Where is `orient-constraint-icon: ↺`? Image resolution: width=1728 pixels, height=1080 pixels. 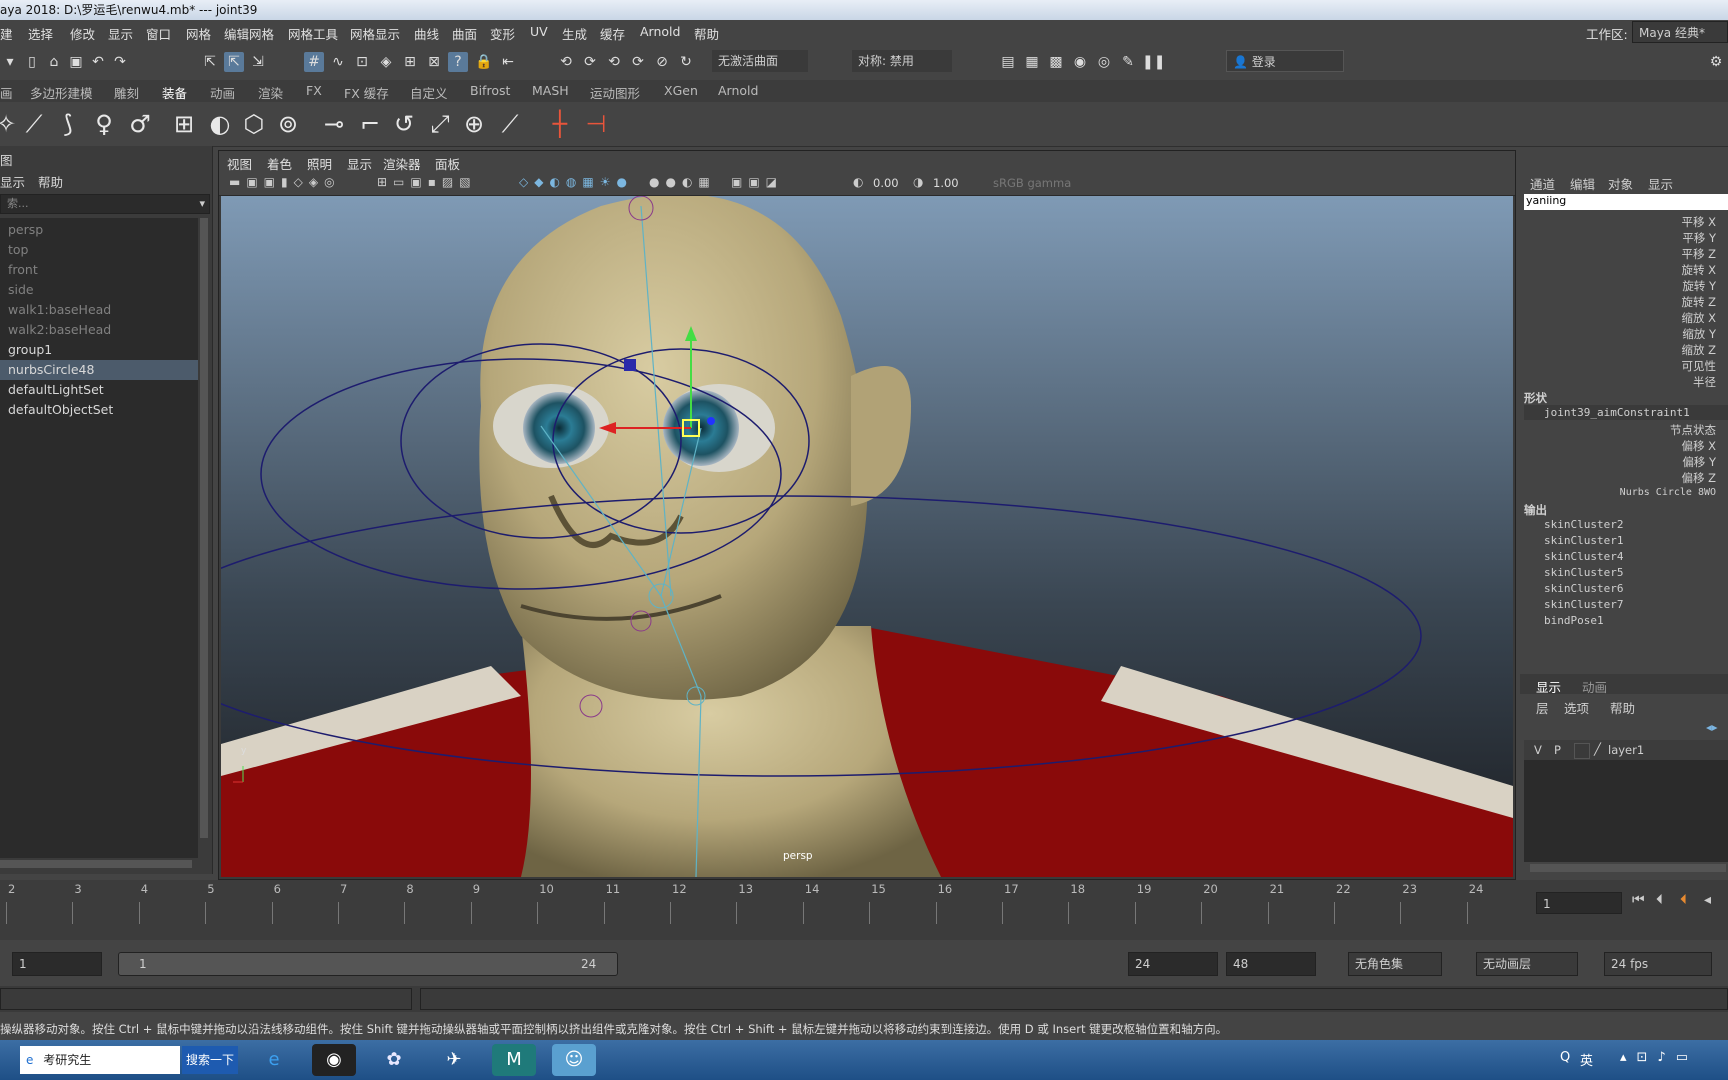 orient-constraint-icon: ↺ is located at coordinates (404, 124).